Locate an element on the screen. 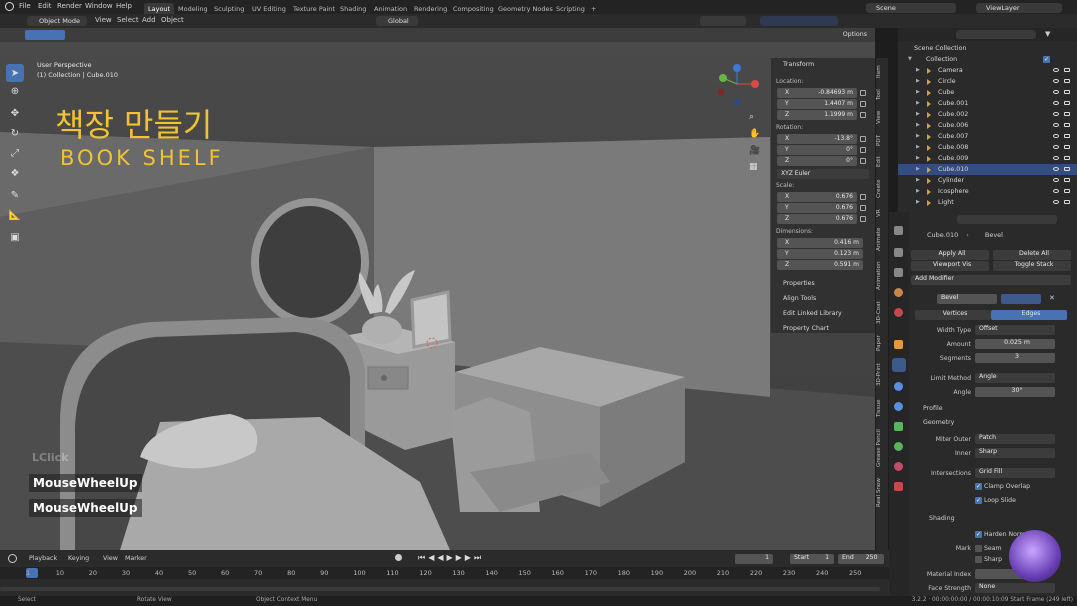 The width and height of the screenshot is (1077, 606). face-strength-dropdown: None is located at coordinates (1015, 588).